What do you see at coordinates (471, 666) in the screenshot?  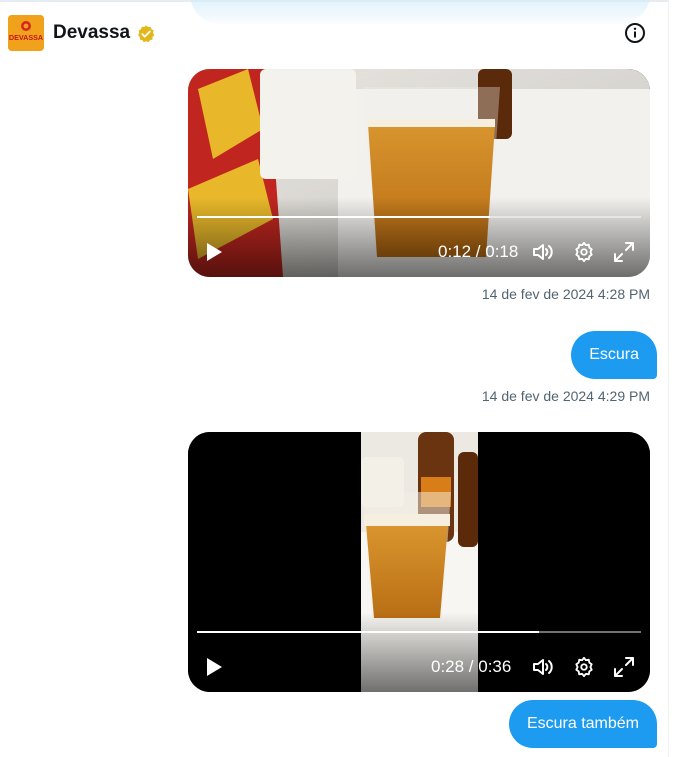 I see `video-time: 0:28 / 0:36` at bounding box center [471, 666].